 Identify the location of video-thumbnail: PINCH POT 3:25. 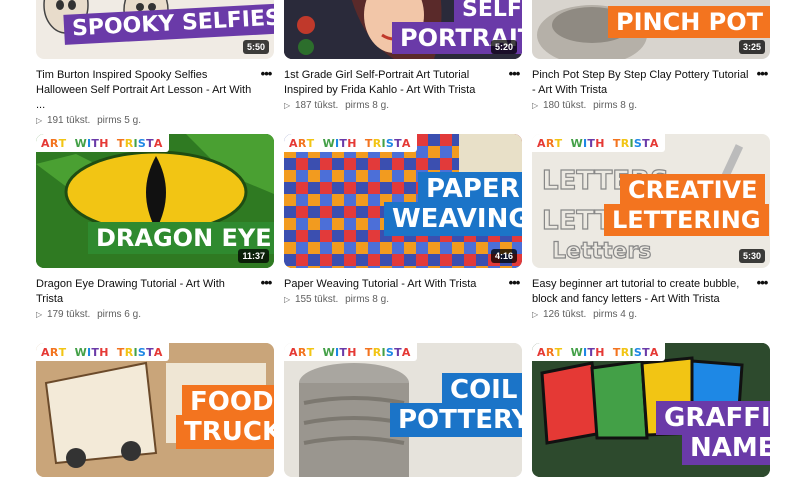
(651, 29).